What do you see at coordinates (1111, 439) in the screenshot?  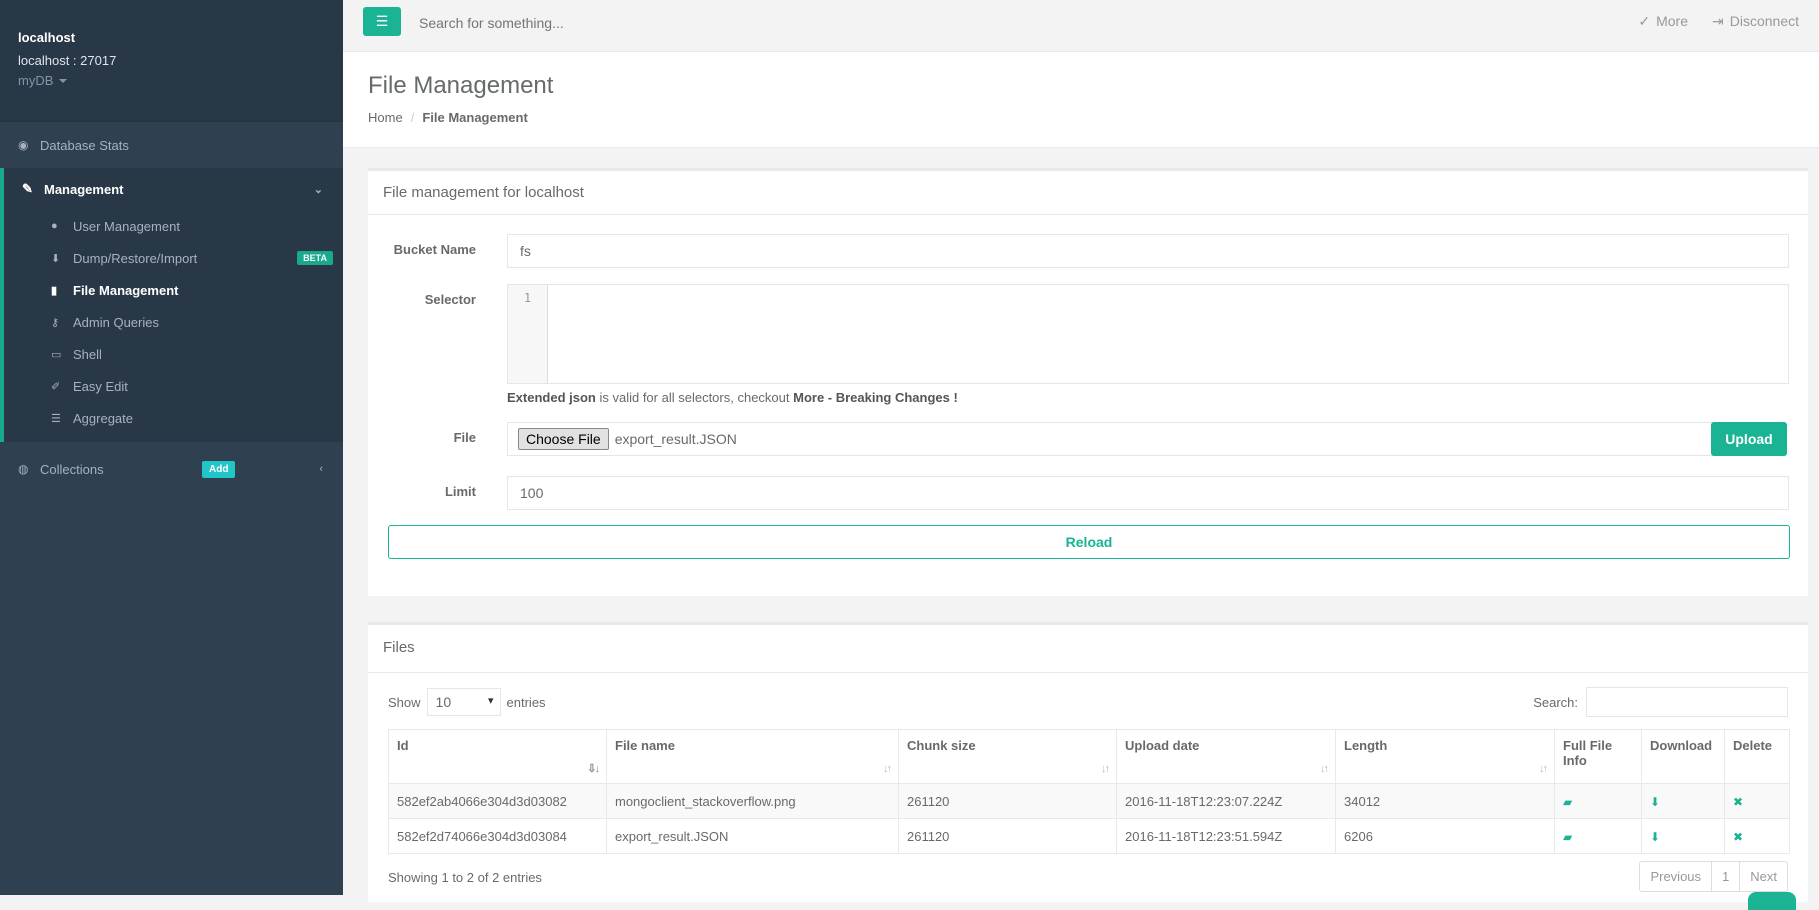 I see `file-input: Choose File export_result.JSON` at bounding box center [1111, 439].